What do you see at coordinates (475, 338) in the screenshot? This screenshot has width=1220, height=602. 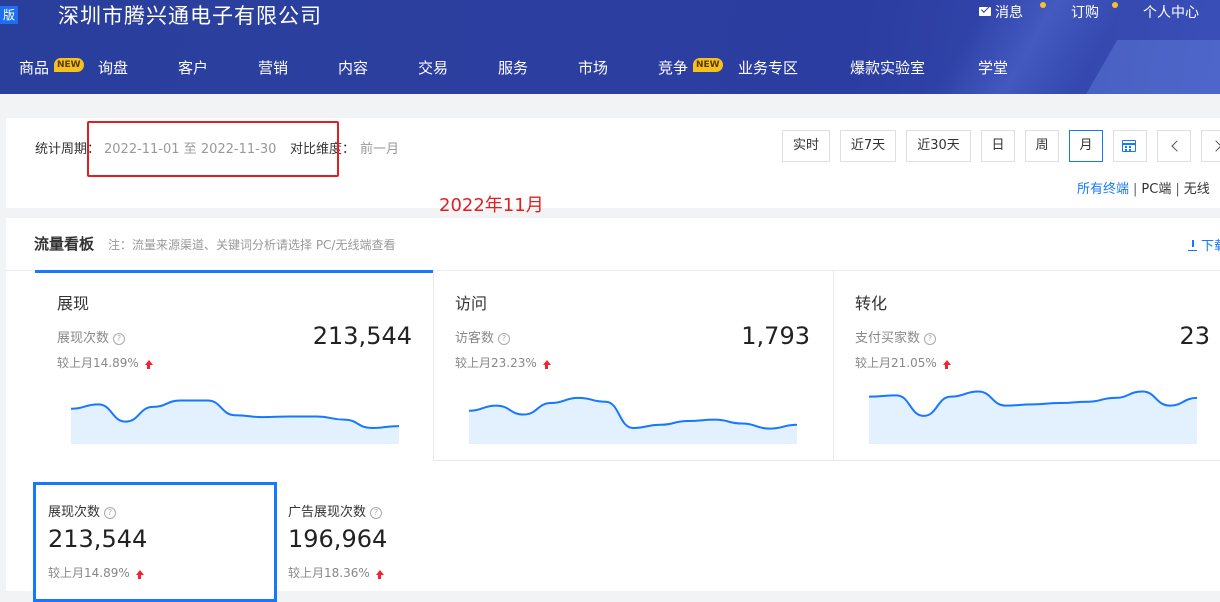 I see `metric-label-text: 访客数` at bounding box center [475, 338].